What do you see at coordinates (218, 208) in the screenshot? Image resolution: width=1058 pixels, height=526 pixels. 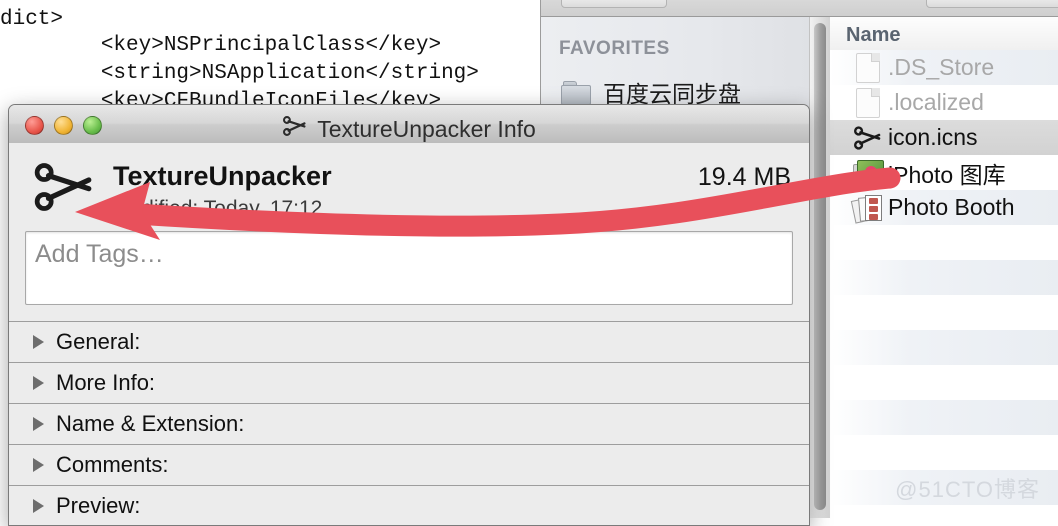 I see `modified-date: Modified: Today, 17:12` at bounding box center [218, 208].